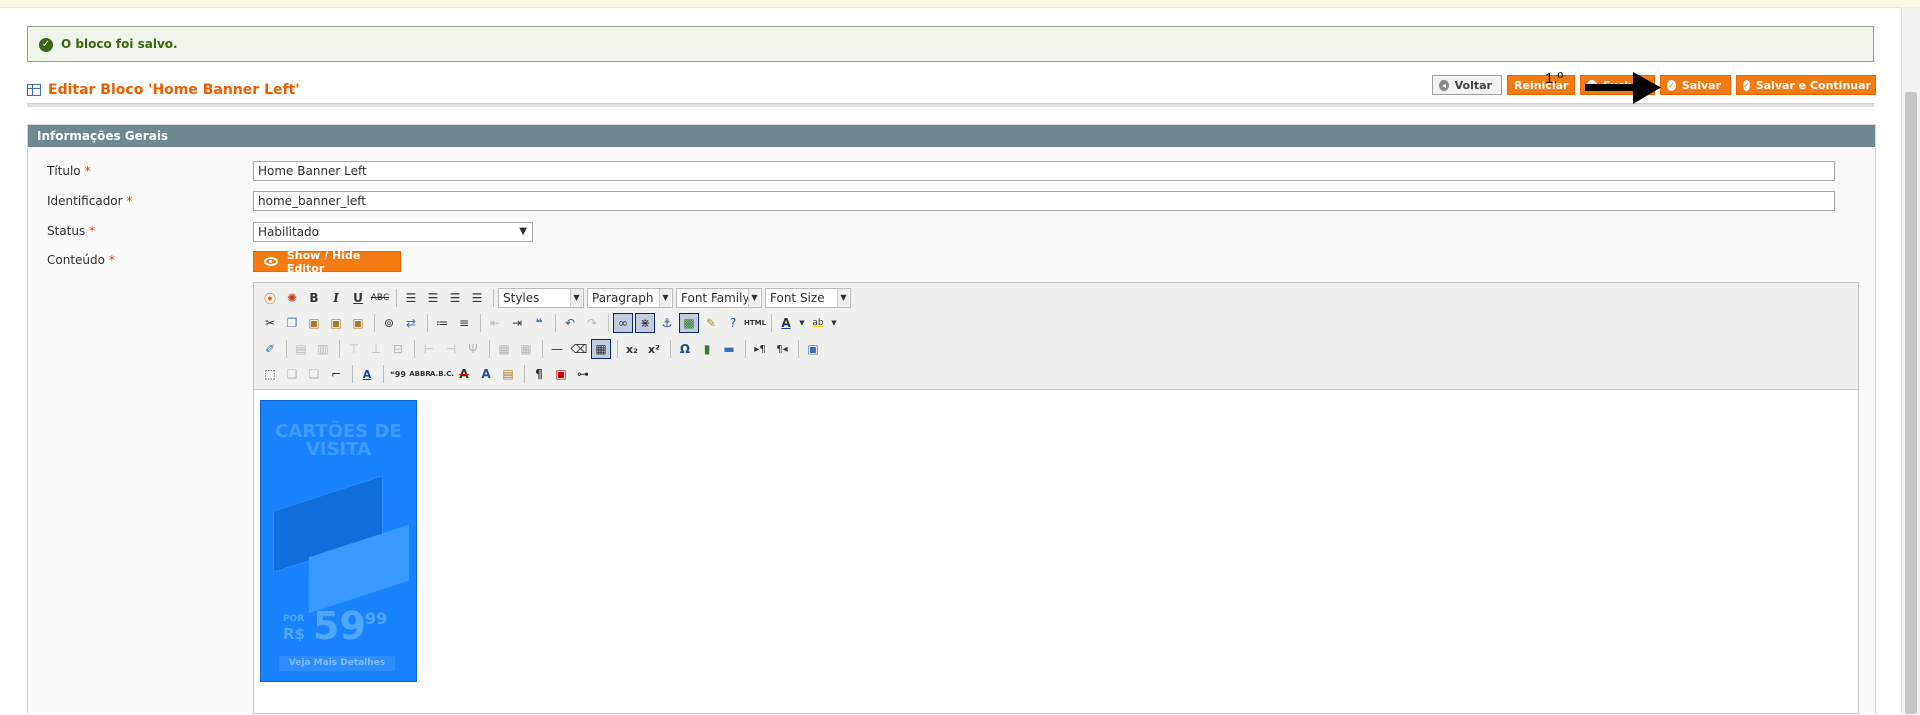  Describe the element at coordinates (411, 298) in the screenshot. I see `align-left-icon: ☰` at that location.